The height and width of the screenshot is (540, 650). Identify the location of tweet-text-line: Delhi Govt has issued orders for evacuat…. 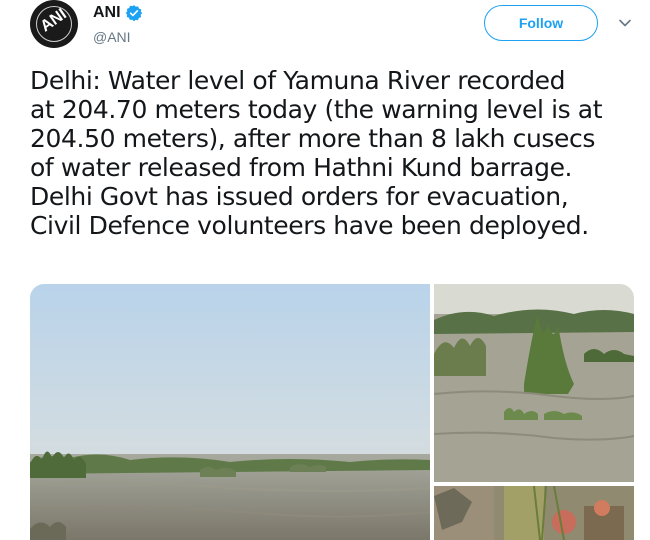
(299, 196).